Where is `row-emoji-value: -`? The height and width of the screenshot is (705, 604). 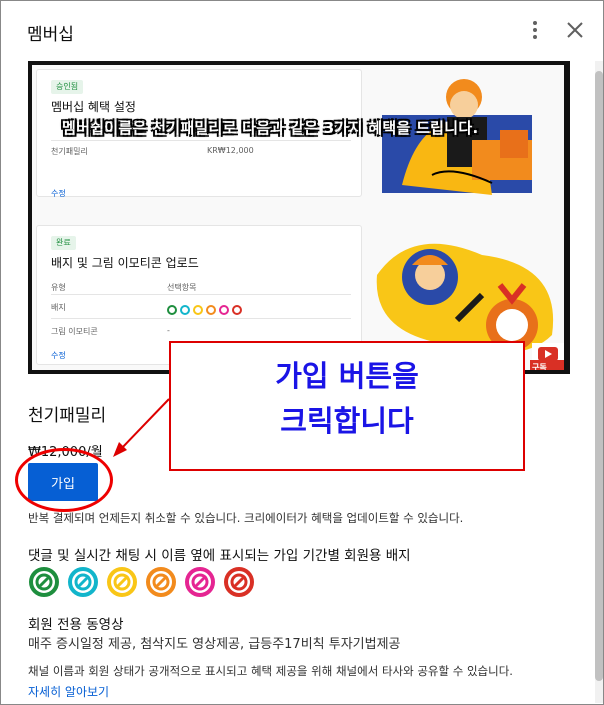 row-emoji-value: - is located at coordinates (168, 330).